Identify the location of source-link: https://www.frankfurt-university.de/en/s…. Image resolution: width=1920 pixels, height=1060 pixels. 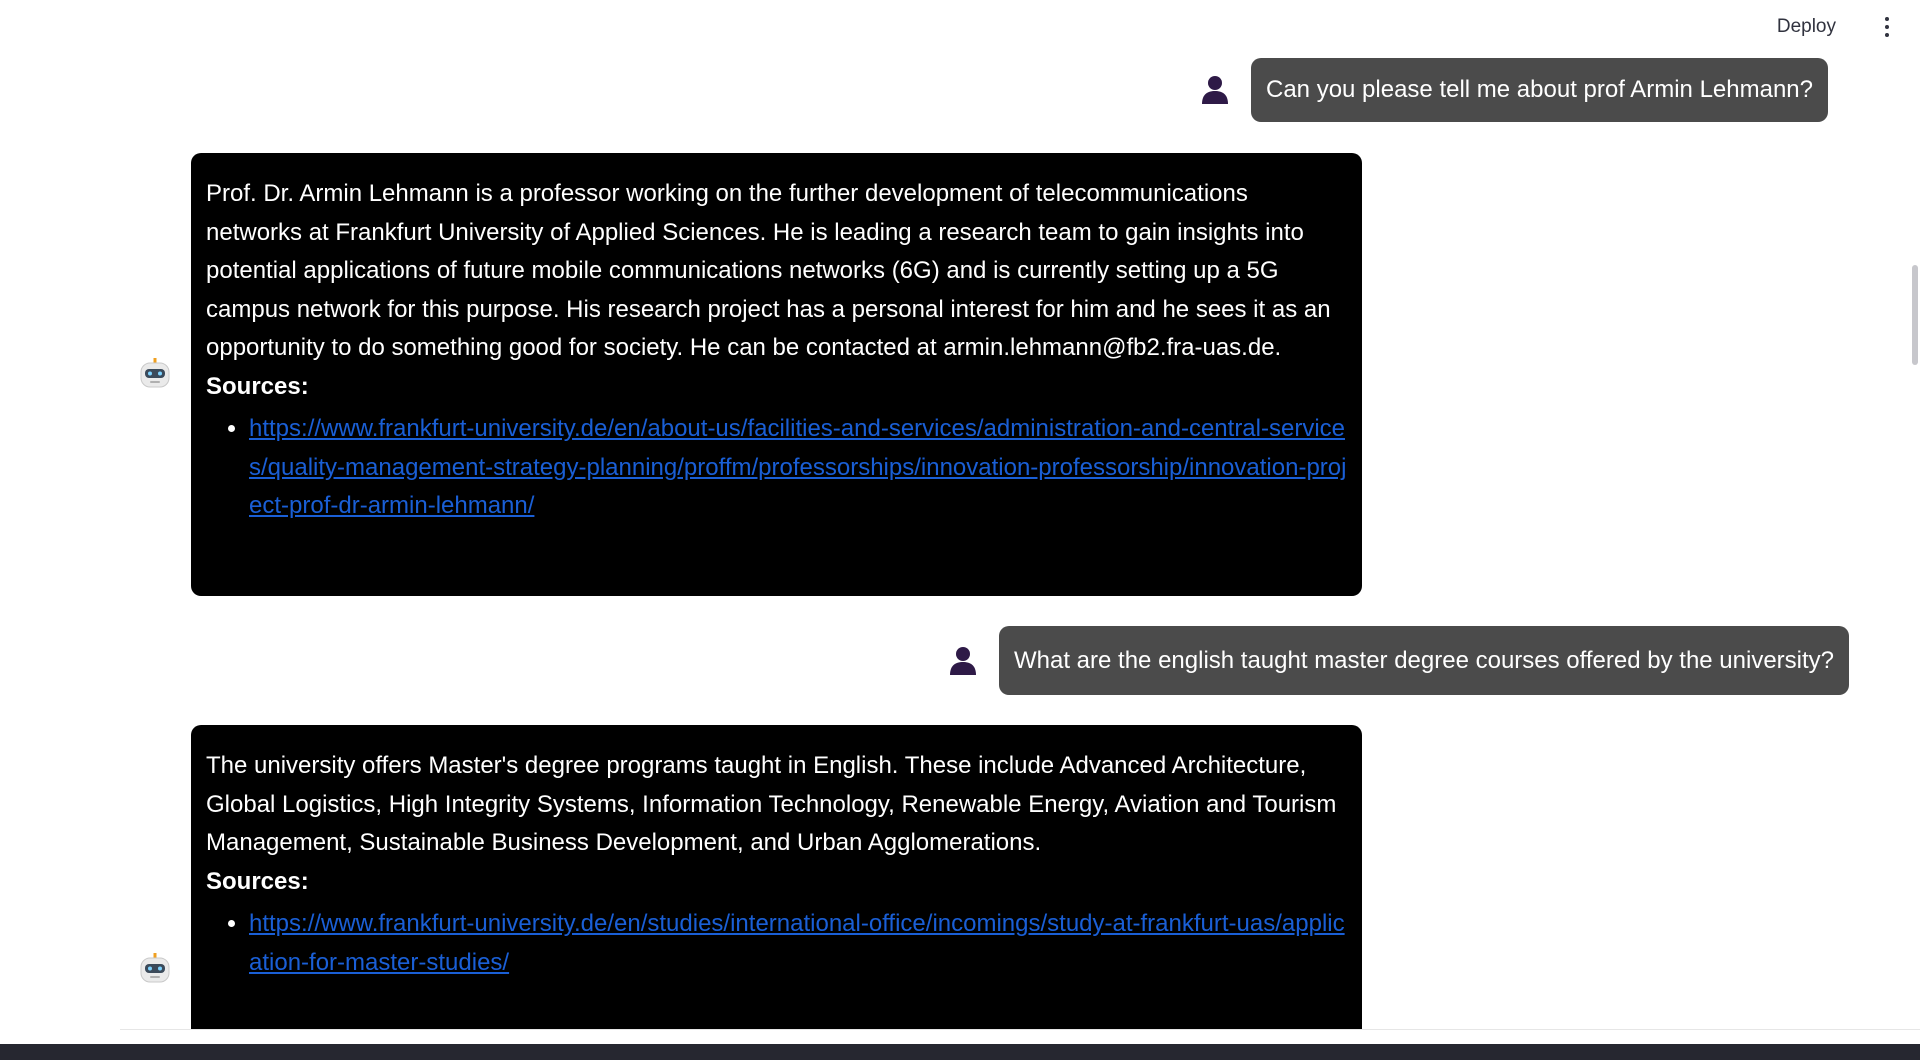
(797, 943).